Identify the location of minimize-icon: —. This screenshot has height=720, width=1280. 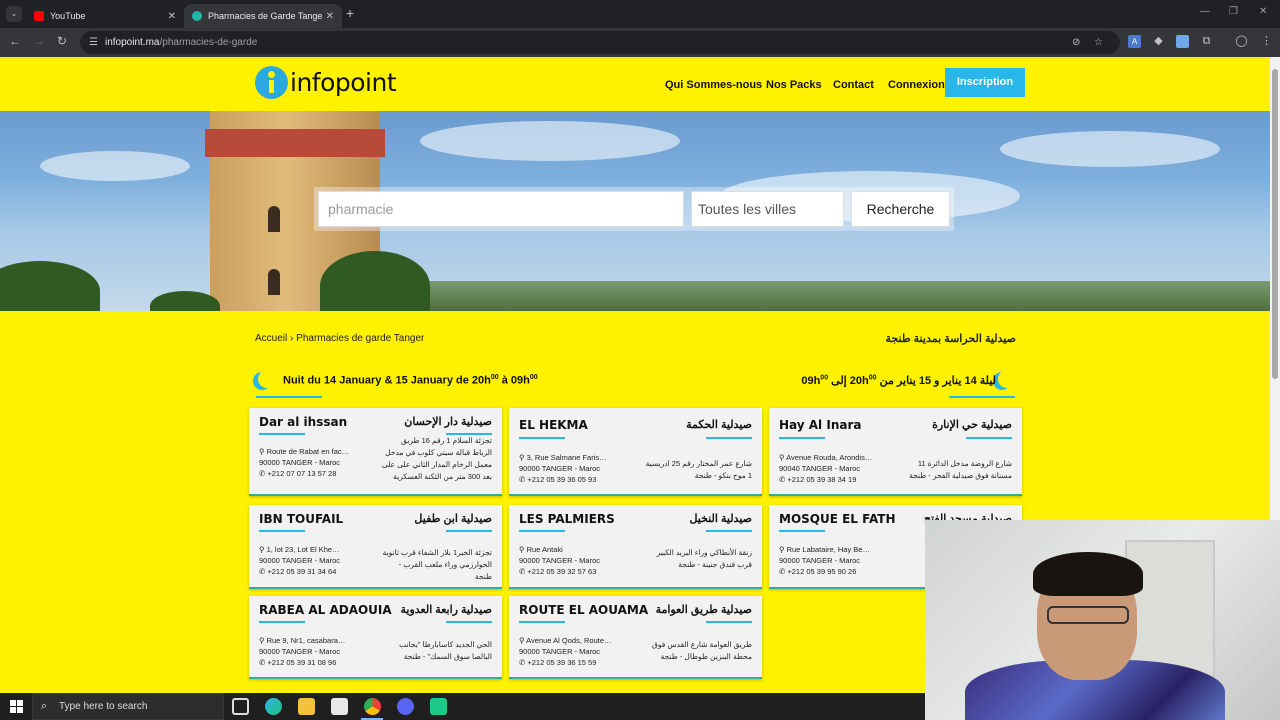
(1205, 11).